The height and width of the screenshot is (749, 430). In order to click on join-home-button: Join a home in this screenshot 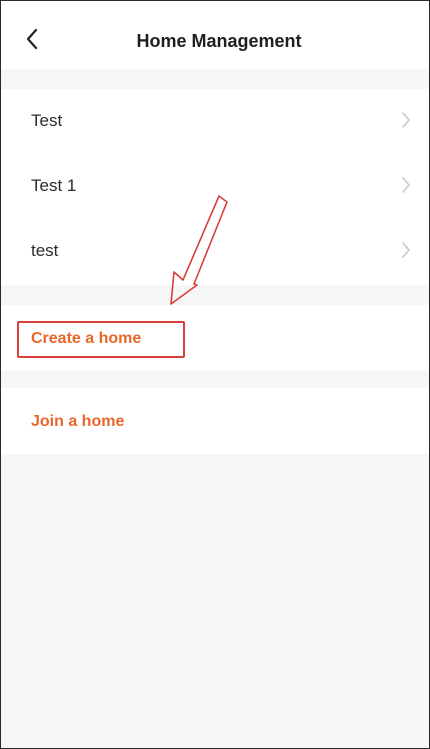, I will do `click(77, 422)`.